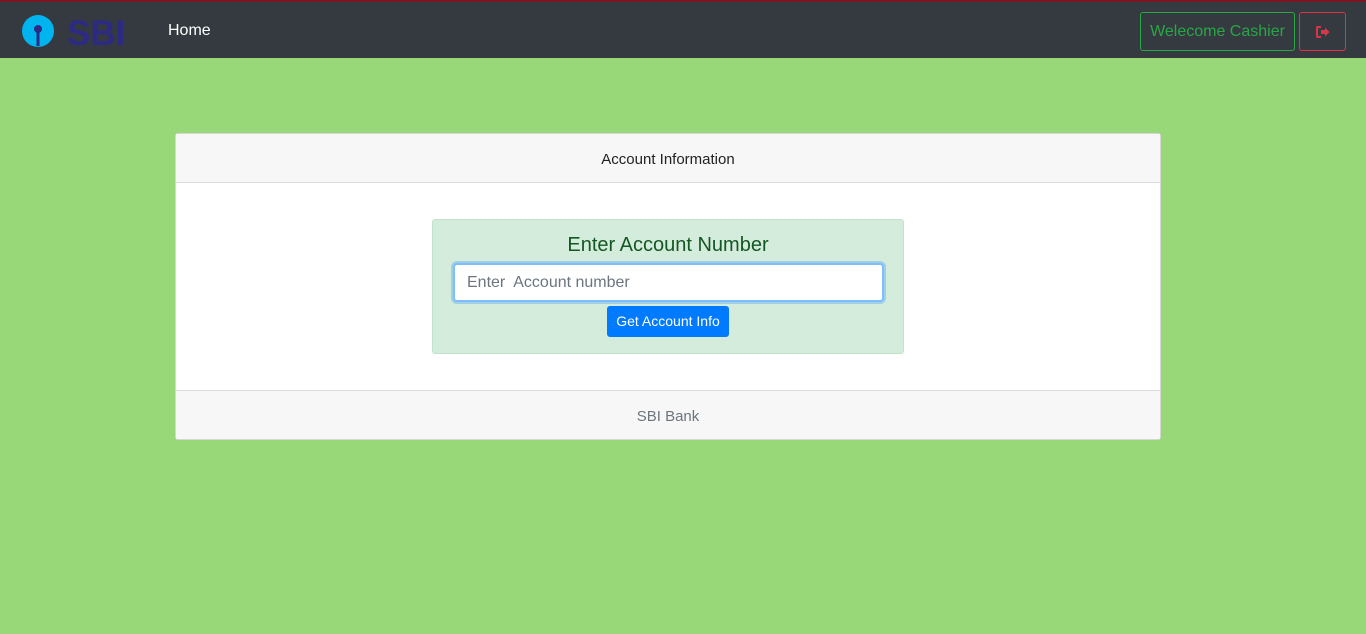  What do you see at coordinates (668, 282) in the screenshot?
I see `account-number-input` at bounding box center [668, 282].